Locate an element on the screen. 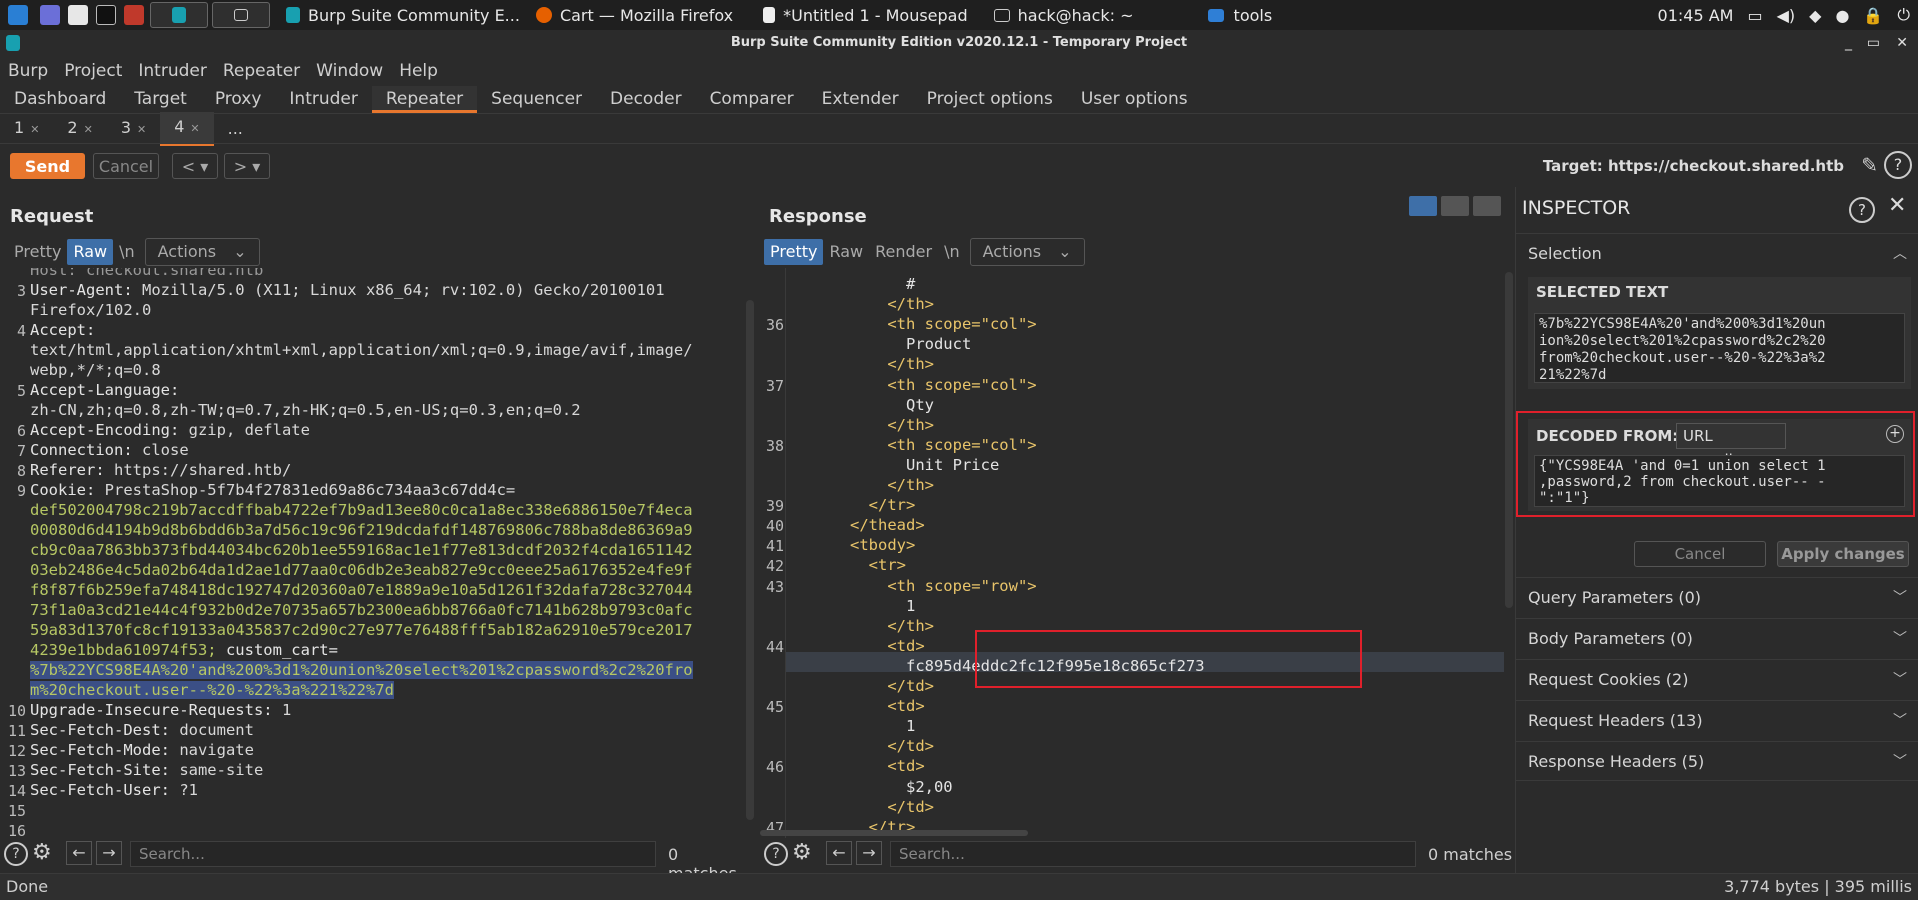 The image size is (1918, 900). taskbar-app-terminal: hack@hack: ~ is located at coordinates (1064, 15).